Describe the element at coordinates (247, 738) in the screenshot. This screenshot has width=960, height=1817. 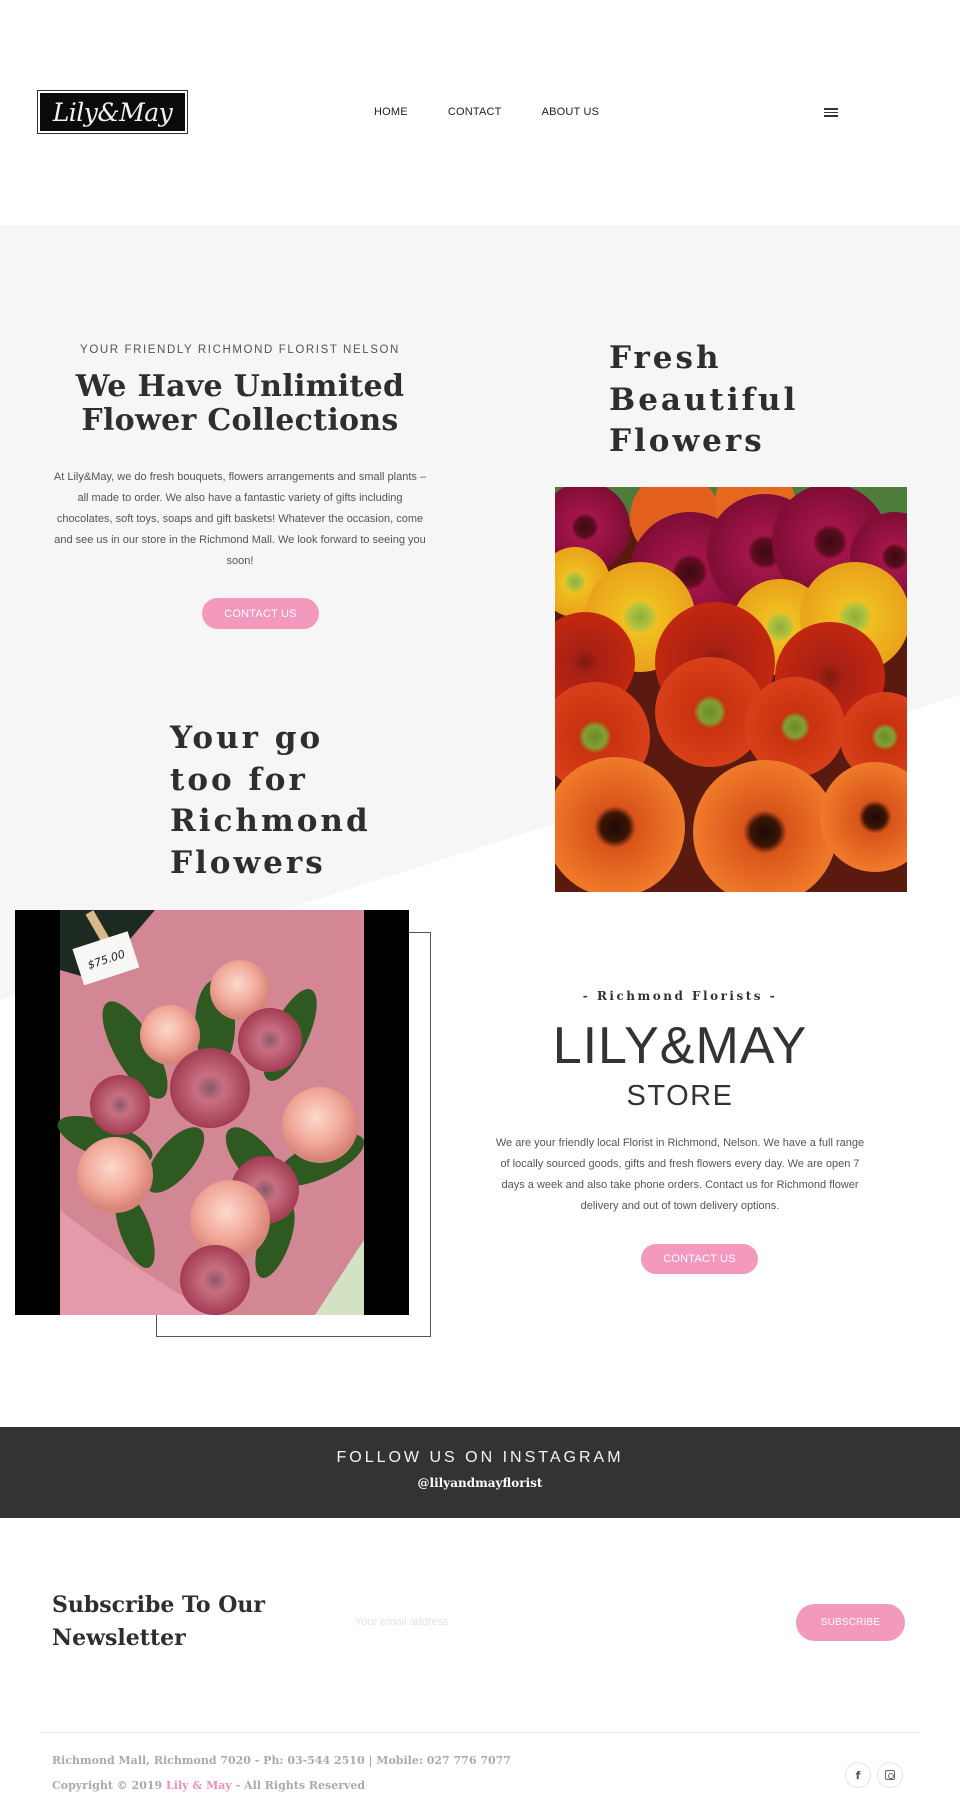
I see `title-line: Your go` at that location.